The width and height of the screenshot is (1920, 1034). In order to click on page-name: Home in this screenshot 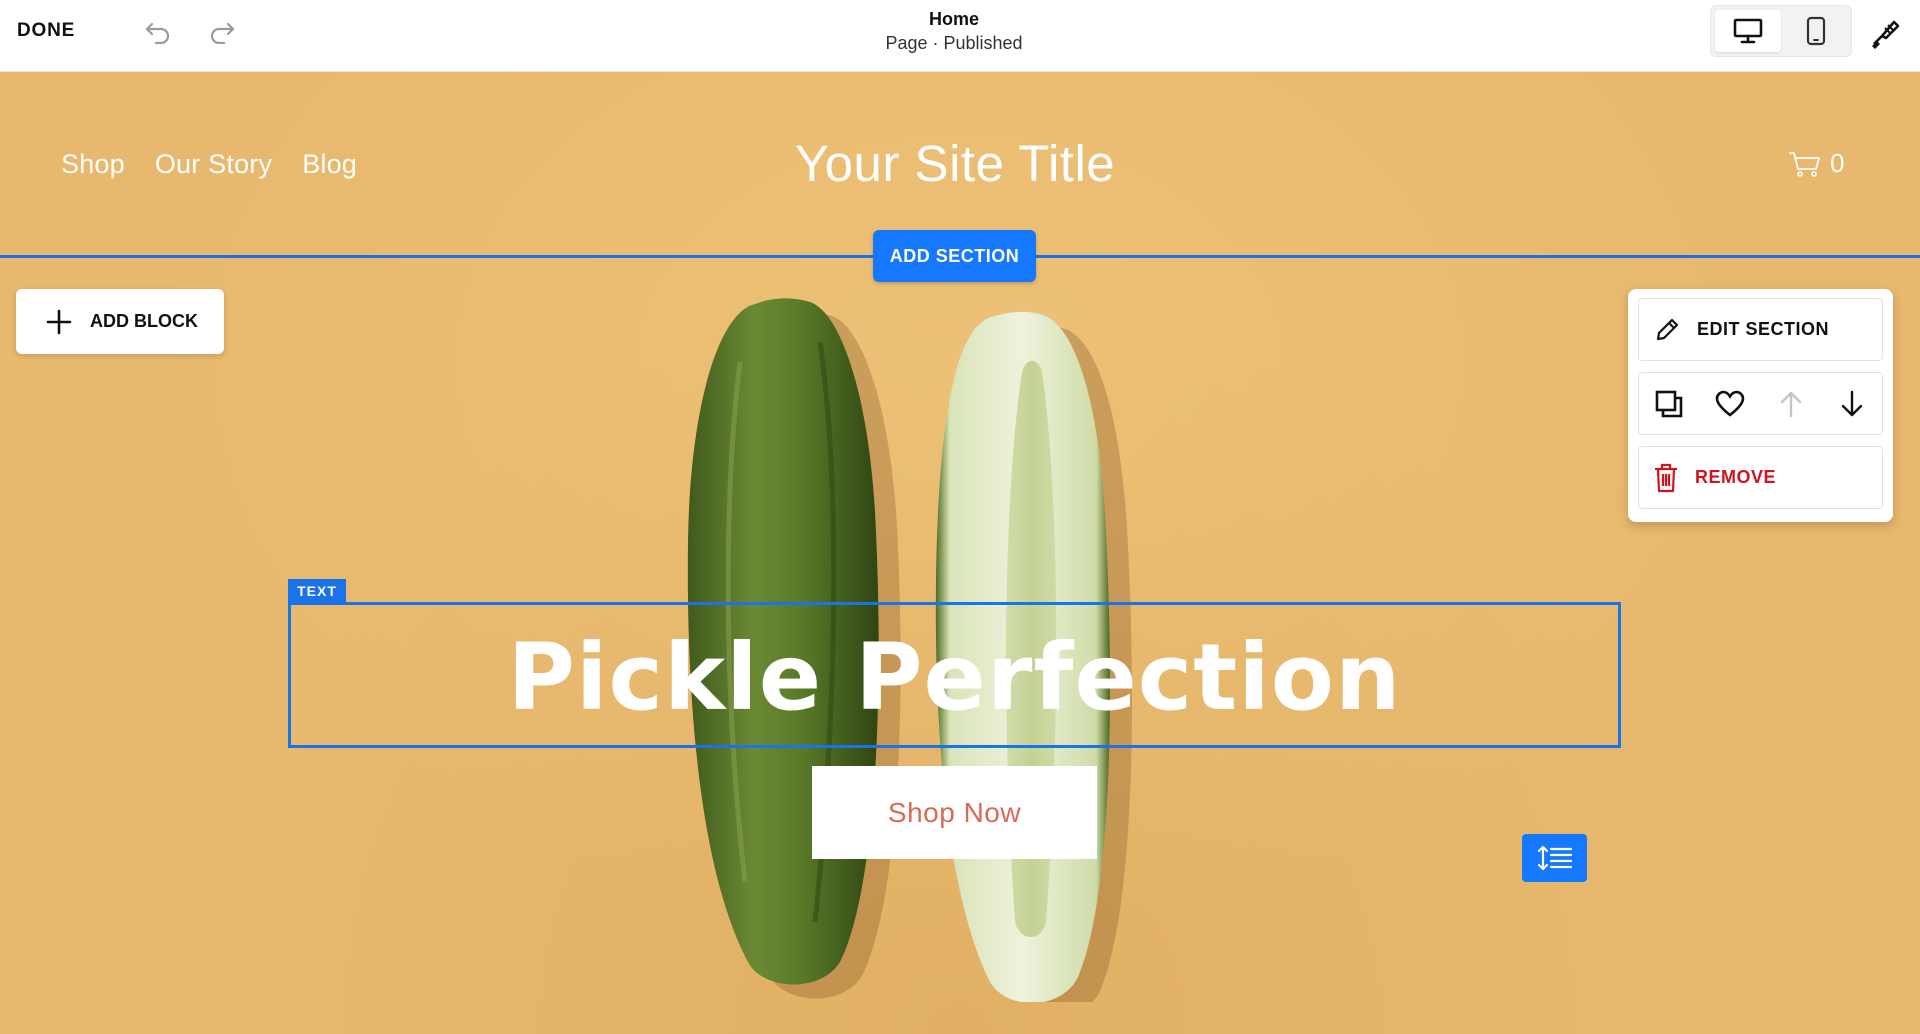, I will do `click(953, 19)`.